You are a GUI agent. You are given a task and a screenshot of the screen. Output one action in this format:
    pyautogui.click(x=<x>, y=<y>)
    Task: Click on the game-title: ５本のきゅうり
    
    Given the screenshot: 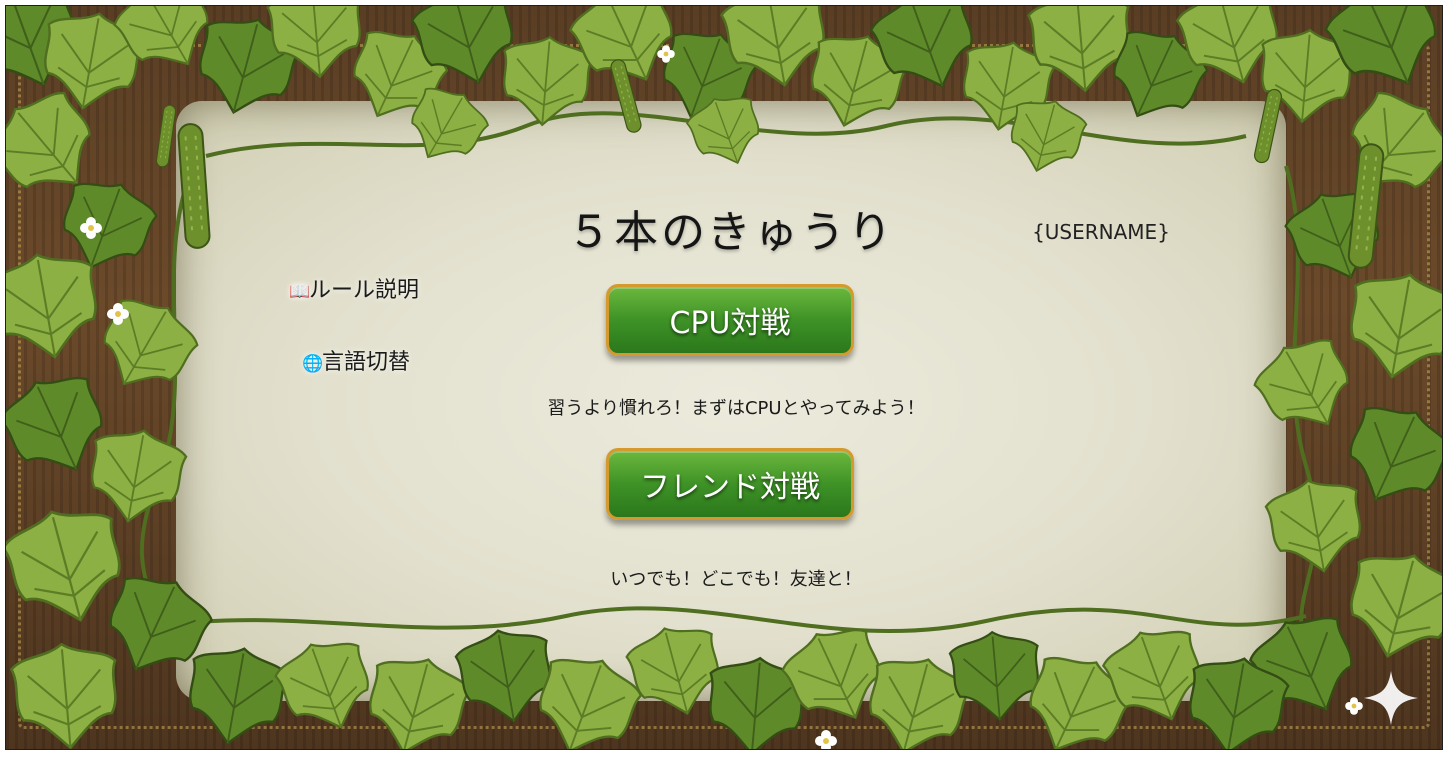 What is the action you would take?
    pyautogui.click(x=731, y=232)
    